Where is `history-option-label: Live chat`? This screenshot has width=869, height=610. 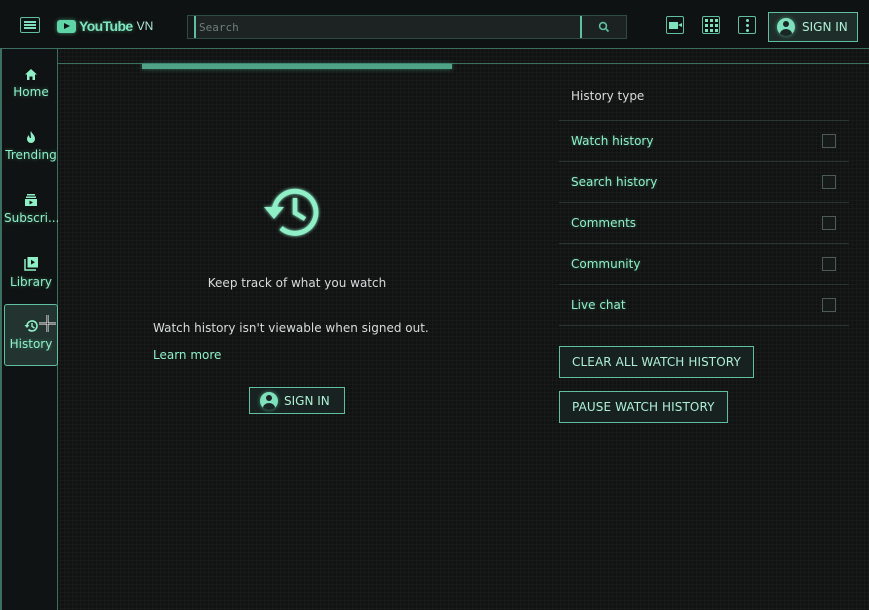
history-option-label: Live chat is located at coordinates (598, 305).